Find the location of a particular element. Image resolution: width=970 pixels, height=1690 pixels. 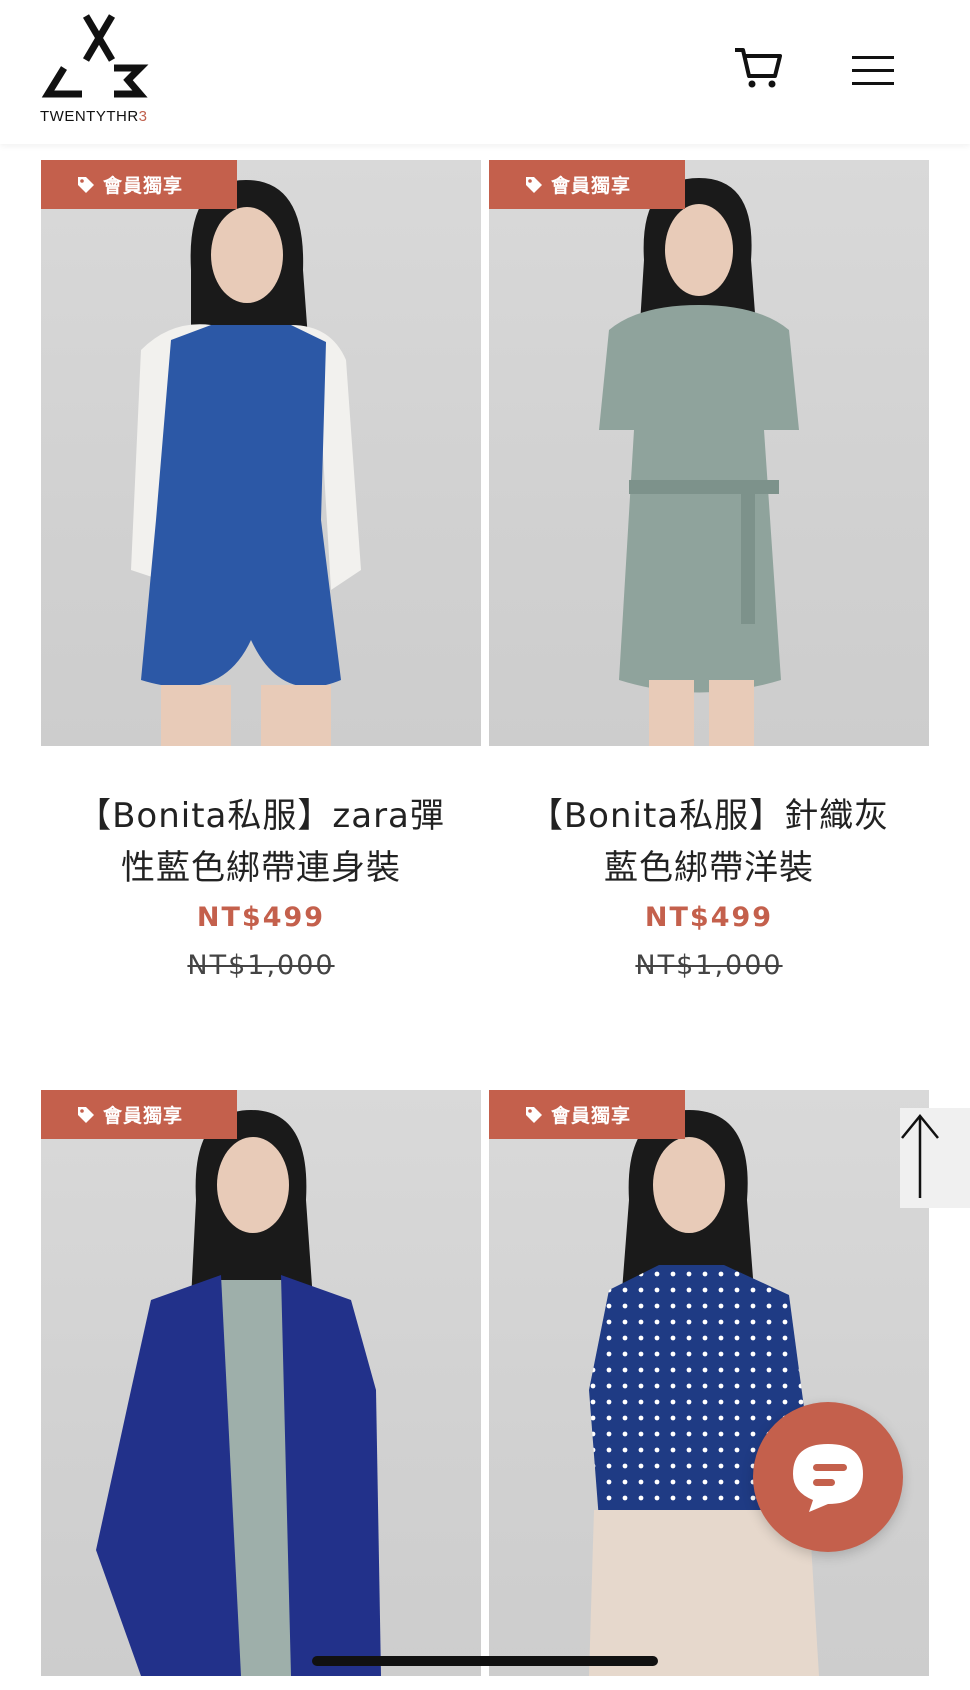

chat-icon is located at coordinates (828, 1478).